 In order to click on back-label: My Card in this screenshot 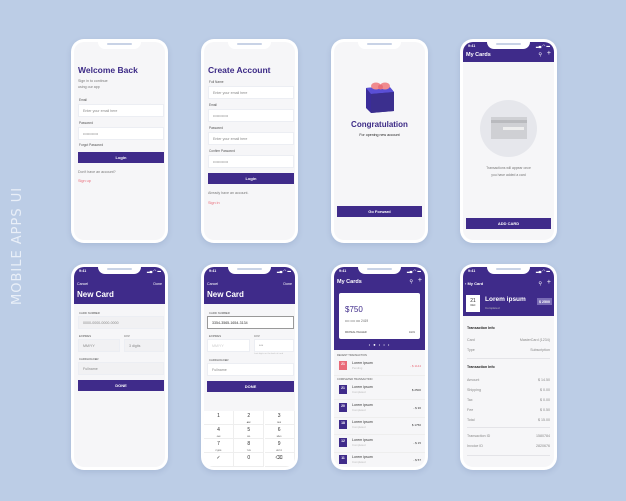, I will do `click(475, 283)`.